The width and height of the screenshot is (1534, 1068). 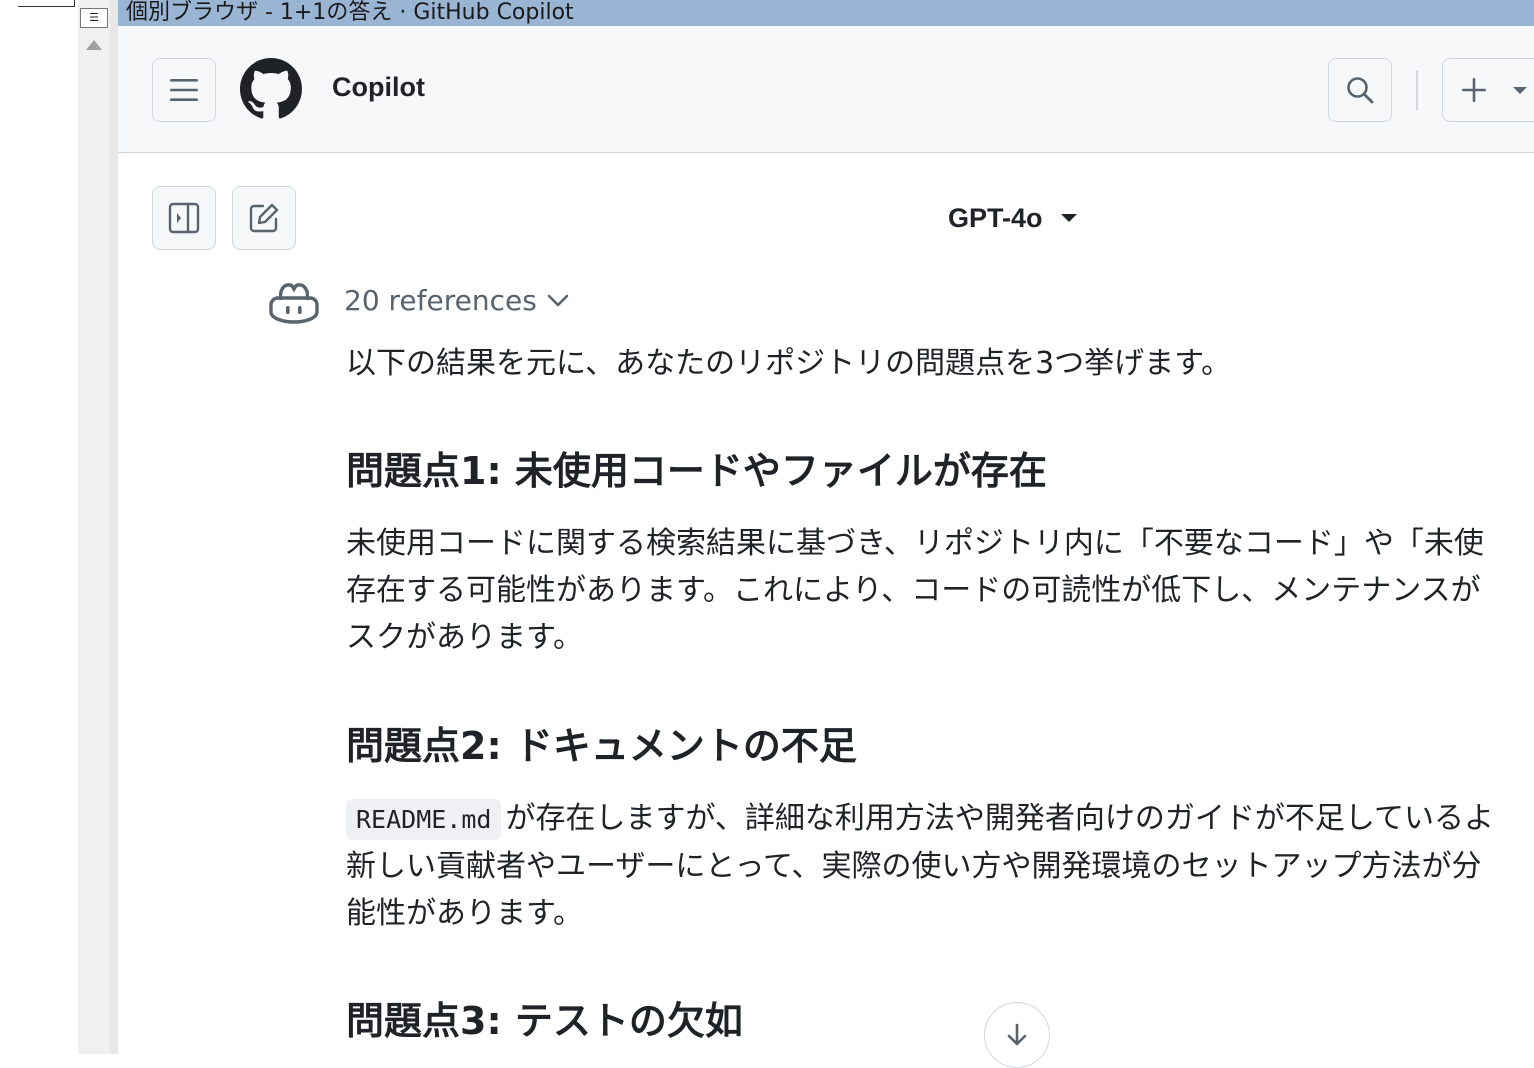 I want to click on arrow-down-icon, so click(x=1017, y=1034).